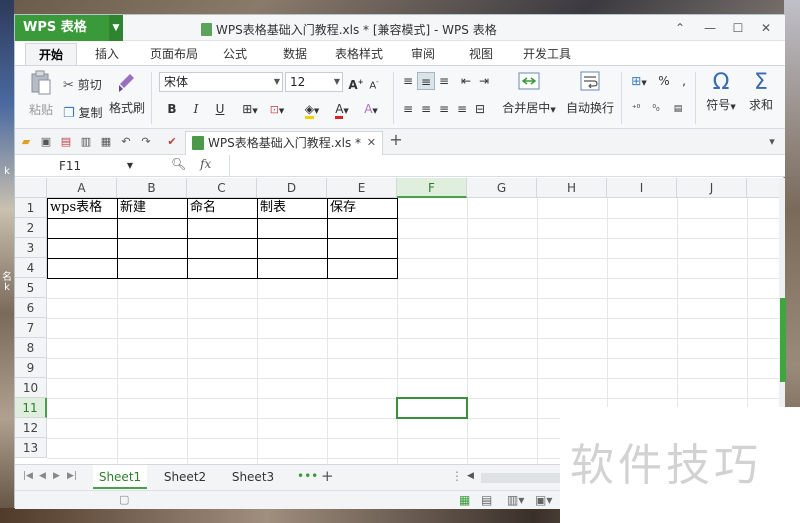  I want to click on align-right-icon: ≡, so click(444, 109).